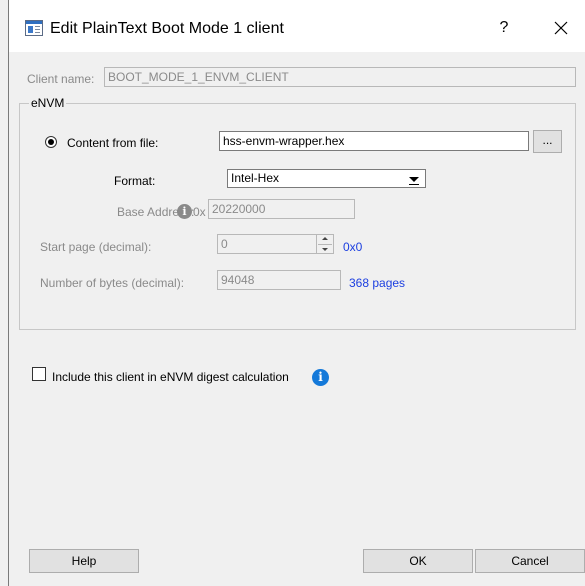 This screenshot has width=585, height=586. What do you see at coordinates (281, 209) in the screenshot?
I see `base-address-field: 20220000` at bounding box center [281, 209].